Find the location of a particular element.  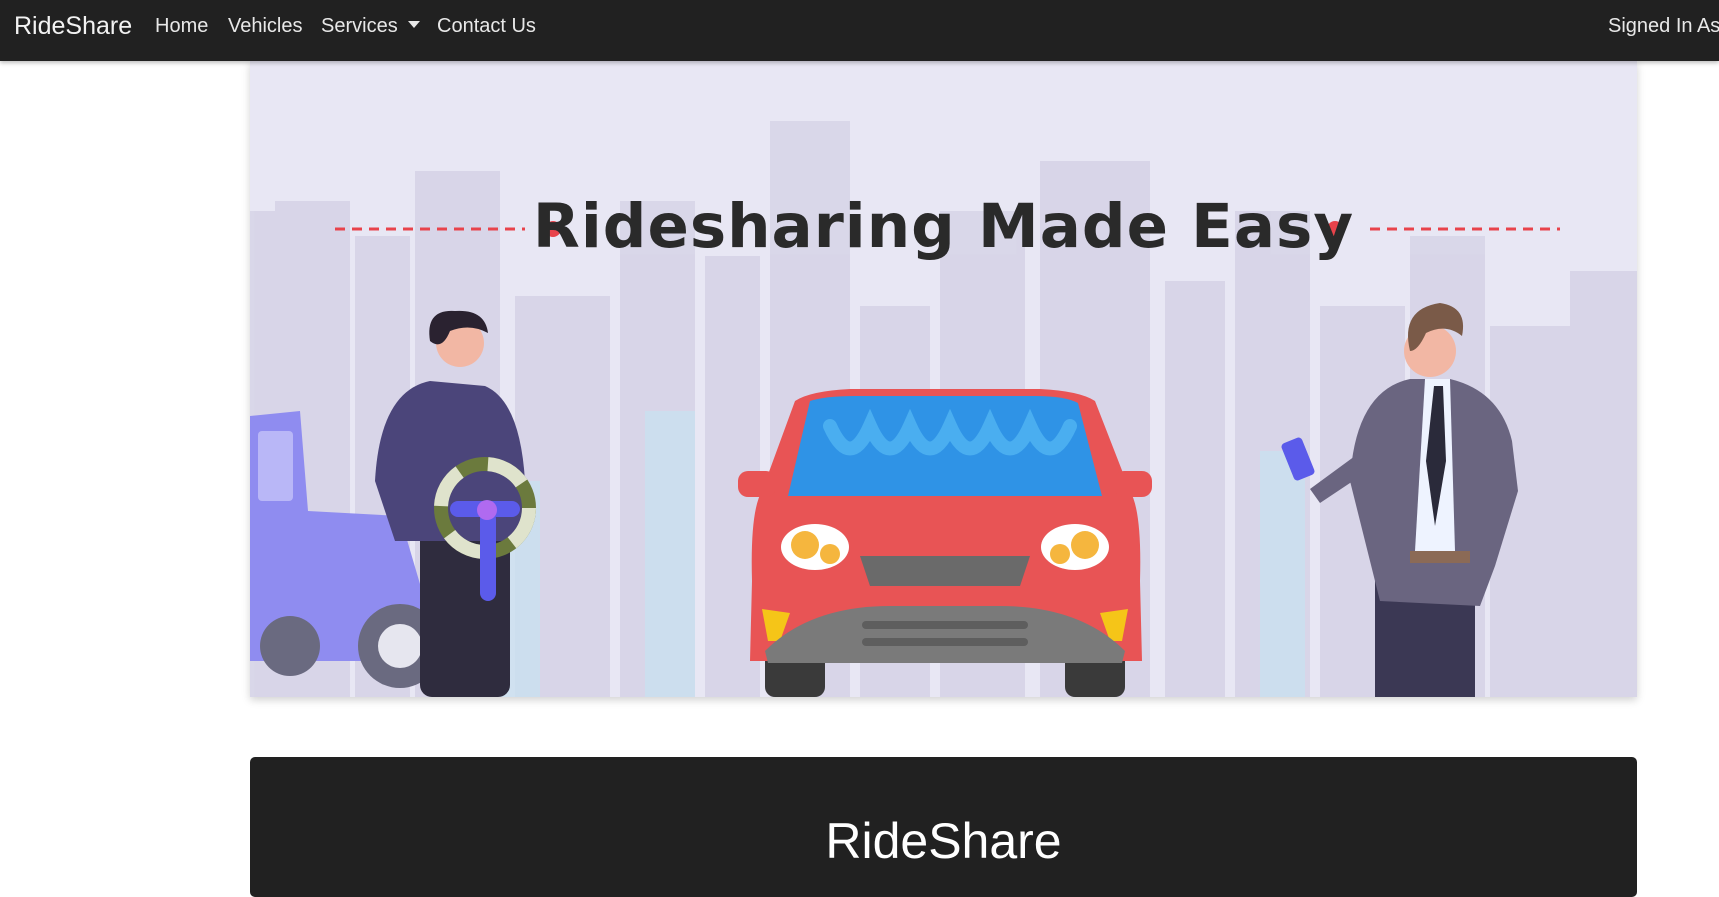

nav-services-dropdown: Services is located at coordinates (370, 26).